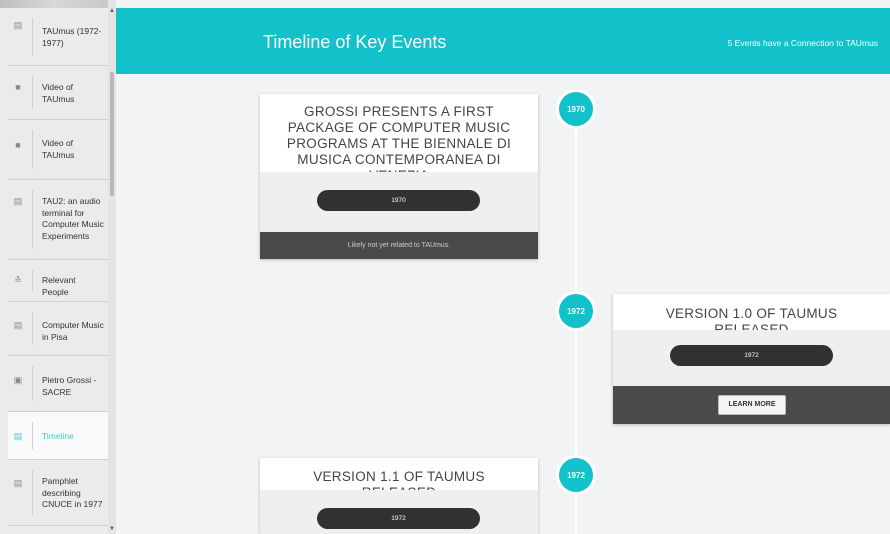  What do you see at coordinates (112, 529) in the screenshot?
I see `scroll-down-arrow-icon: ▼` at bounding box center [112, 529].